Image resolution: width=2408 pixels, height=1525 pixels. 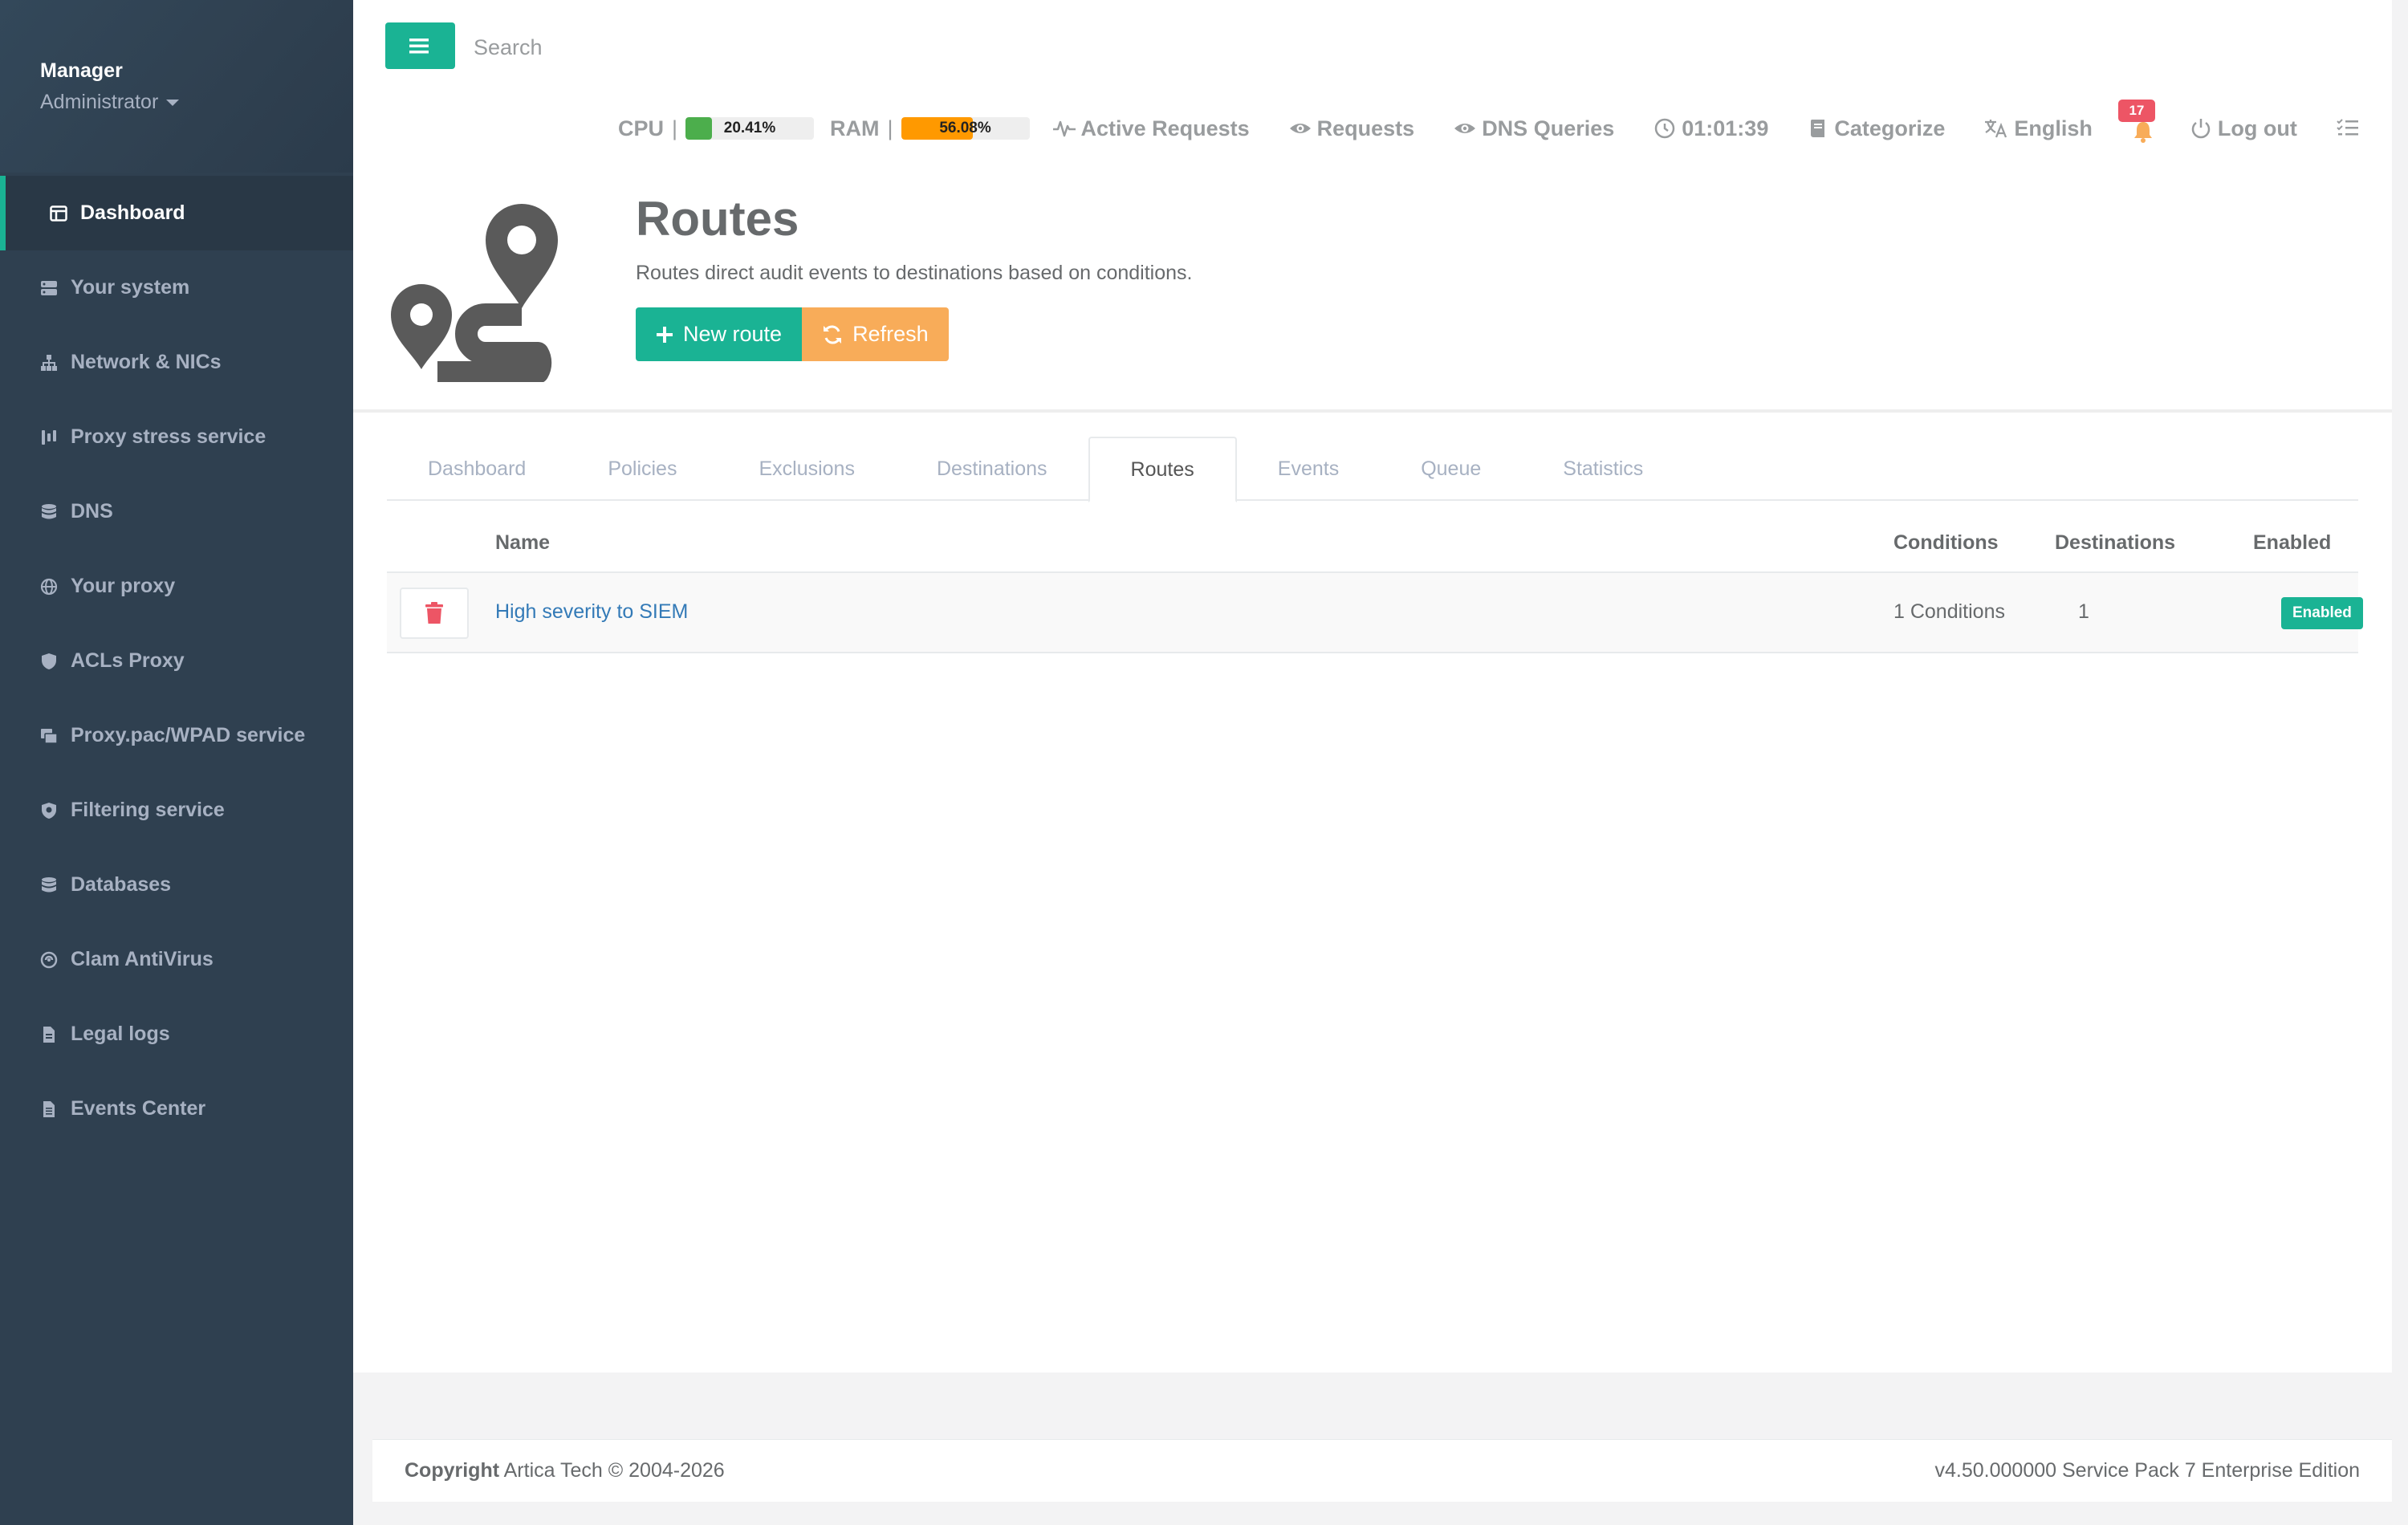 I want to click on dns-queries-label: DNS Queries, so click(x=1548, y=128).